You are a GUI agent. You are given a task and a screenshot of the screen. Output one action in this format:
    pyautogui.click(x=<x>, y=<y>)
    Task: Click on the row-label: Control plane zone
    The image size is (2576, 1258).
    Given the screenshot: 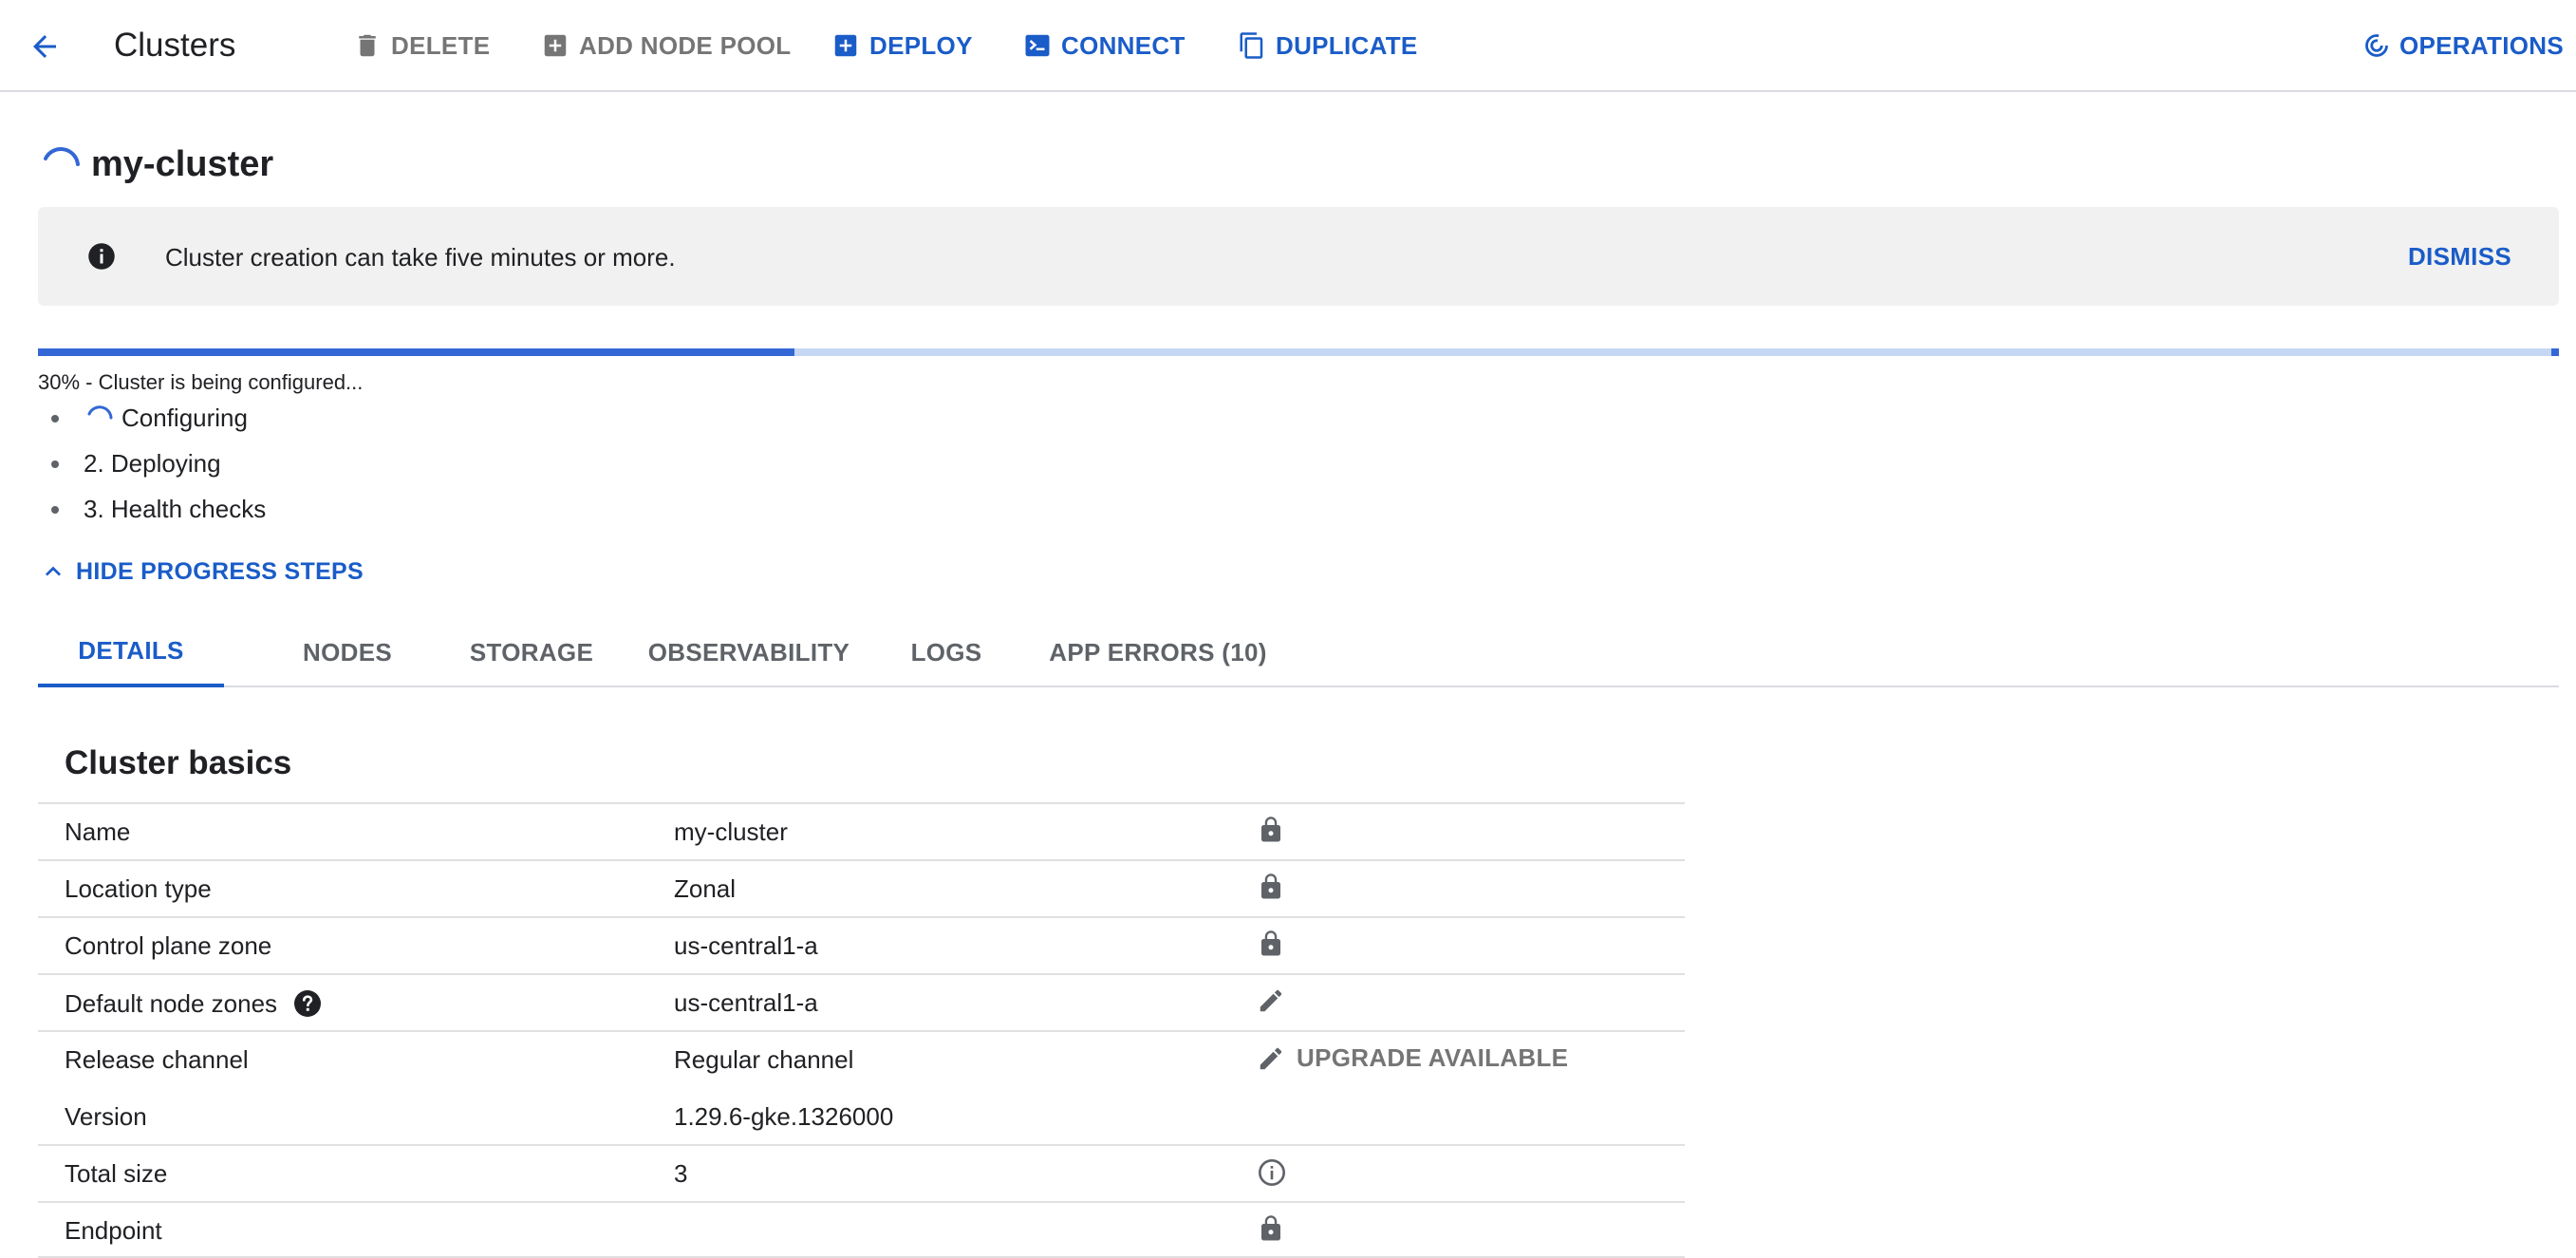 What is the action you would take?
    pyautogui.click(x=168, y=946)
    